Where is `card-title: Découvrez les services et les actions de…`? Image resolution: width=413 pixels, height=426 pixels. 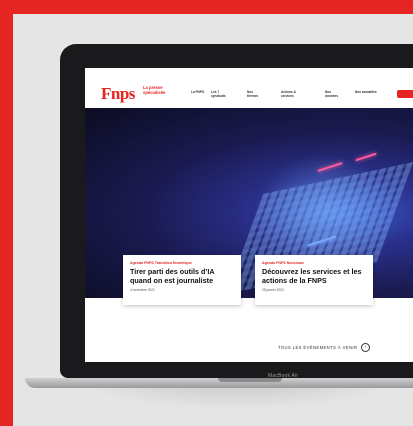 card-title: Découvrez les services et les actions de… is located at coordinates (314, 276).